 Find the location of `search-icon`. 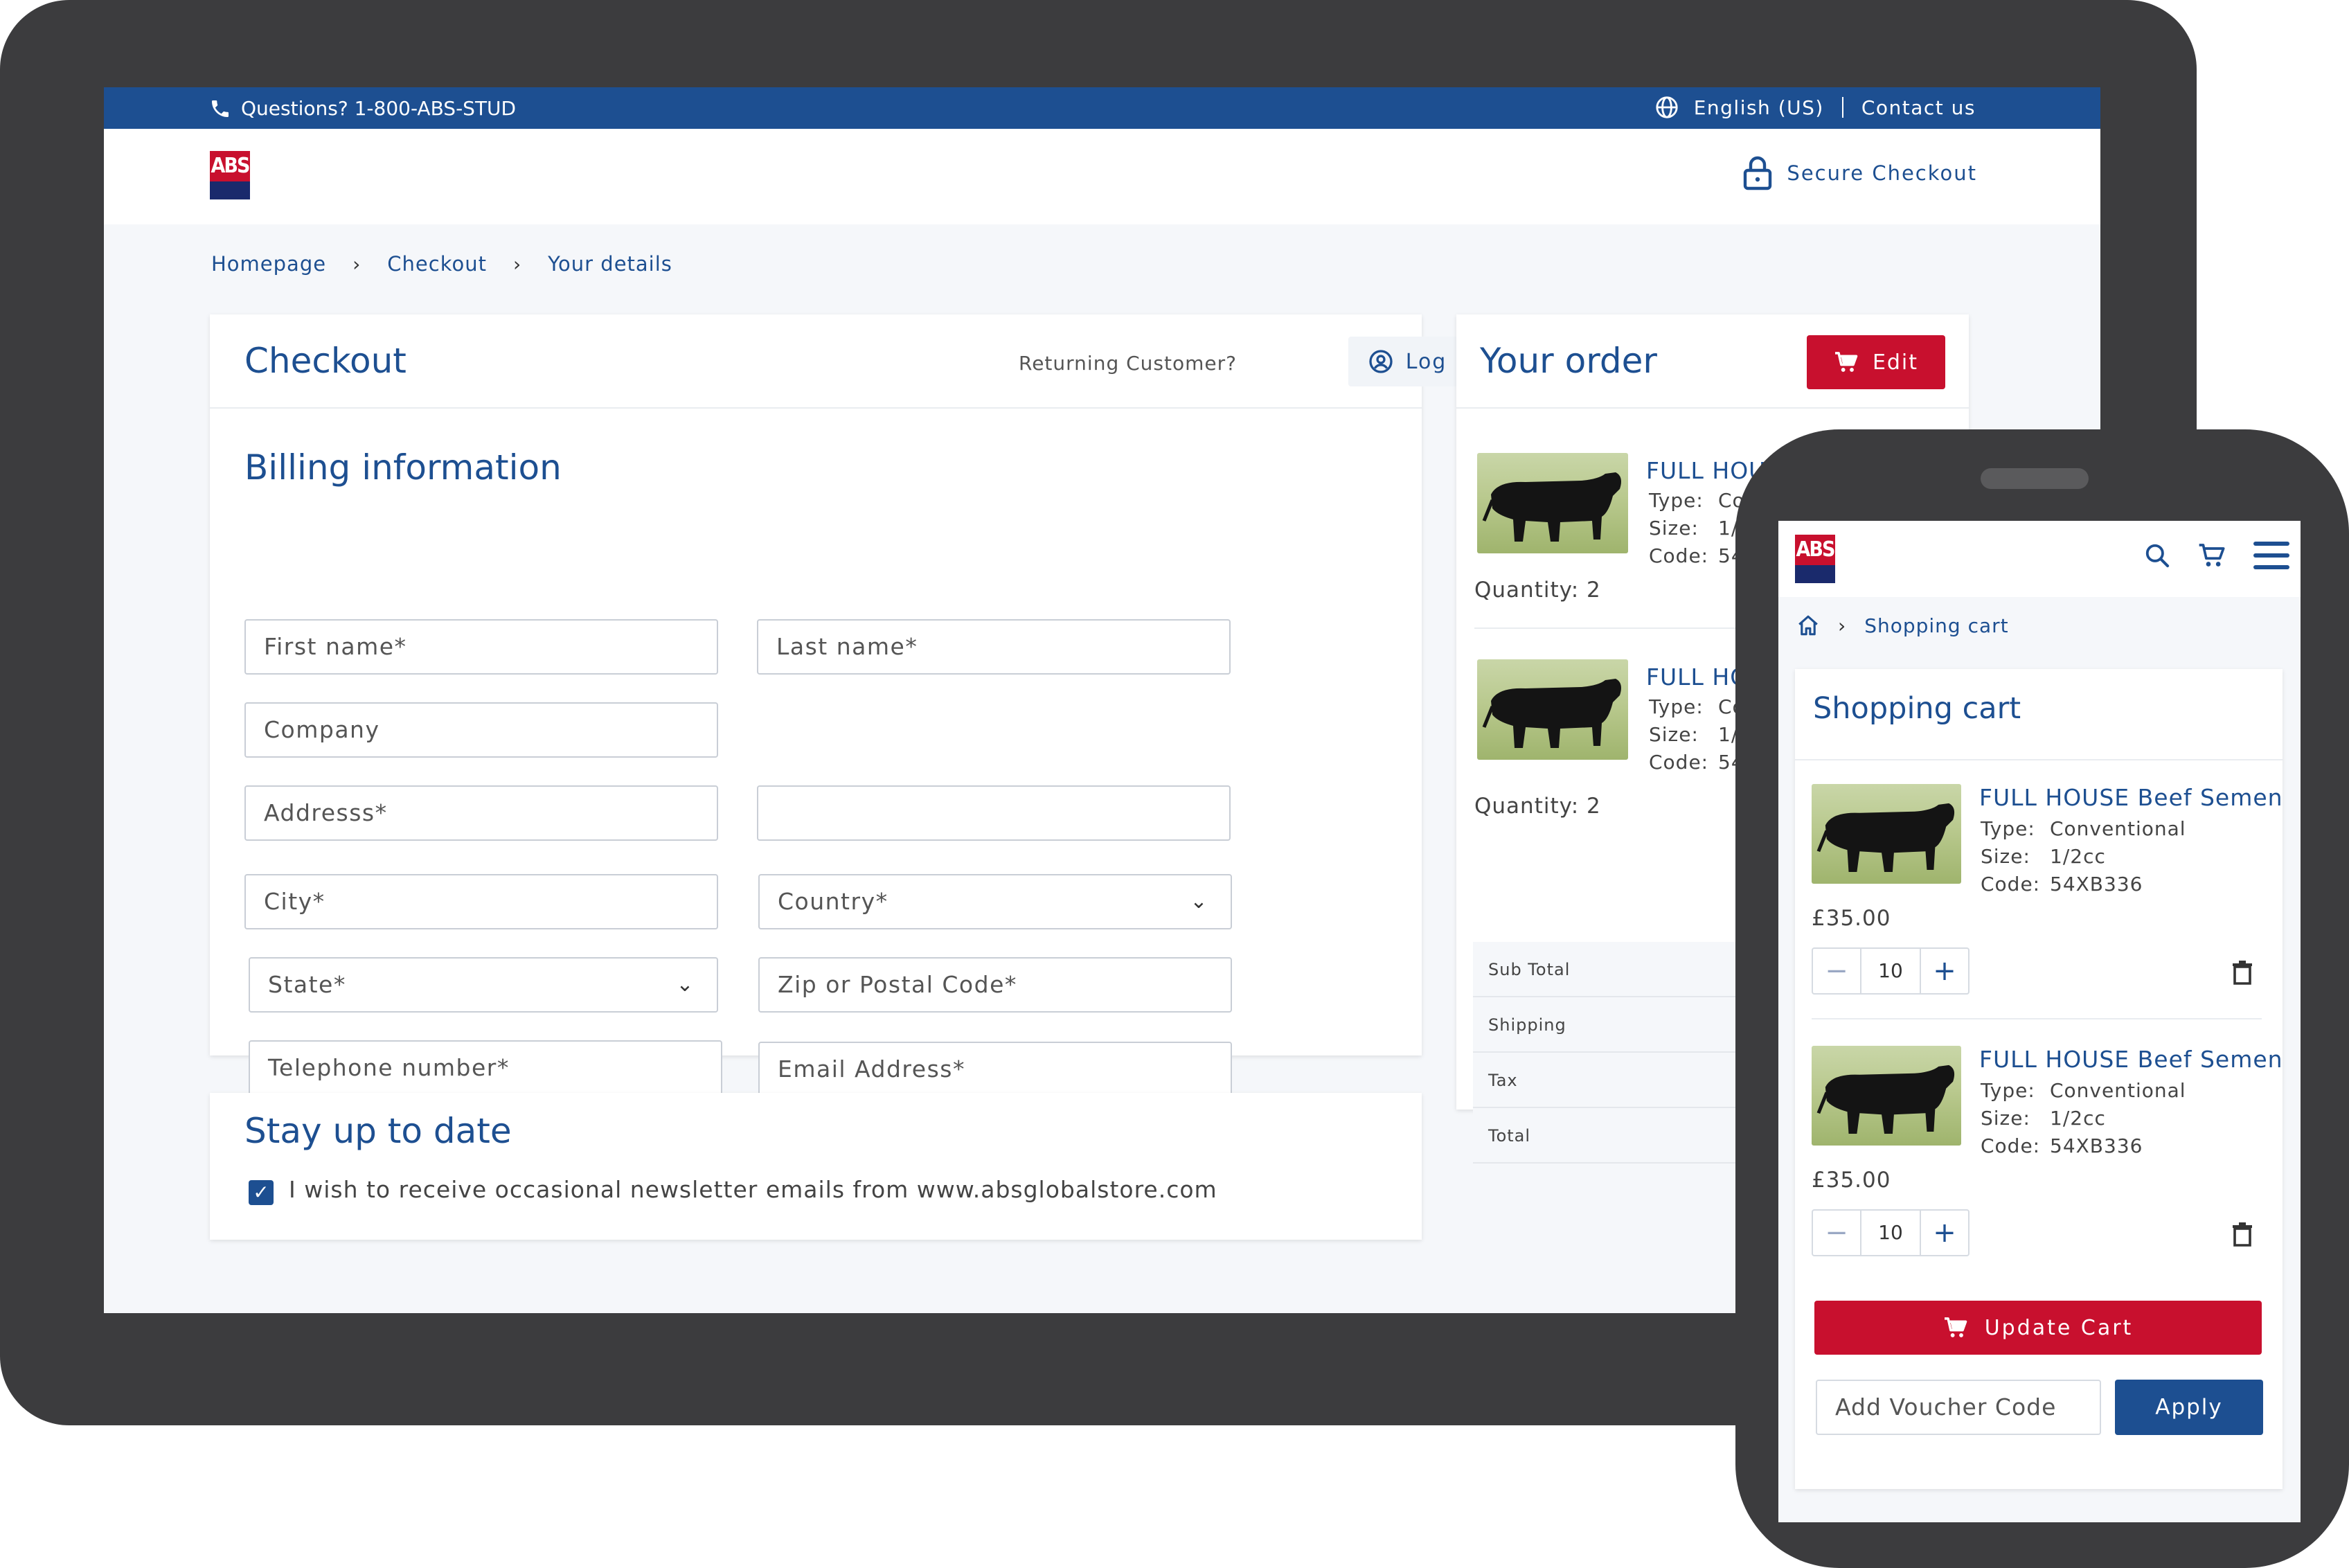

search-icon is located at coordinates (2157, 555).